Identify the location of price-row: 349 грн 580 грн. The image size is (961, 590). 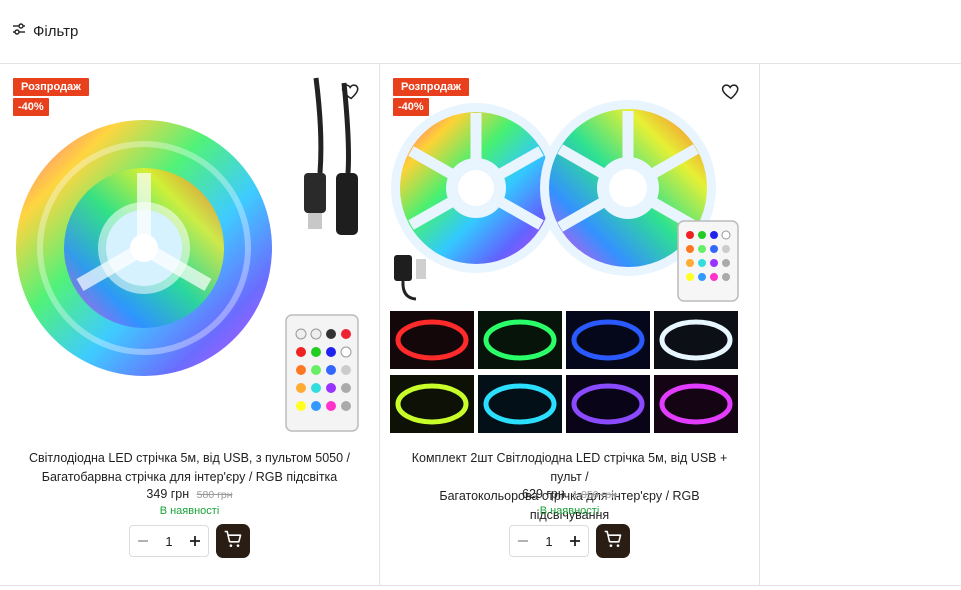
(189, 494).